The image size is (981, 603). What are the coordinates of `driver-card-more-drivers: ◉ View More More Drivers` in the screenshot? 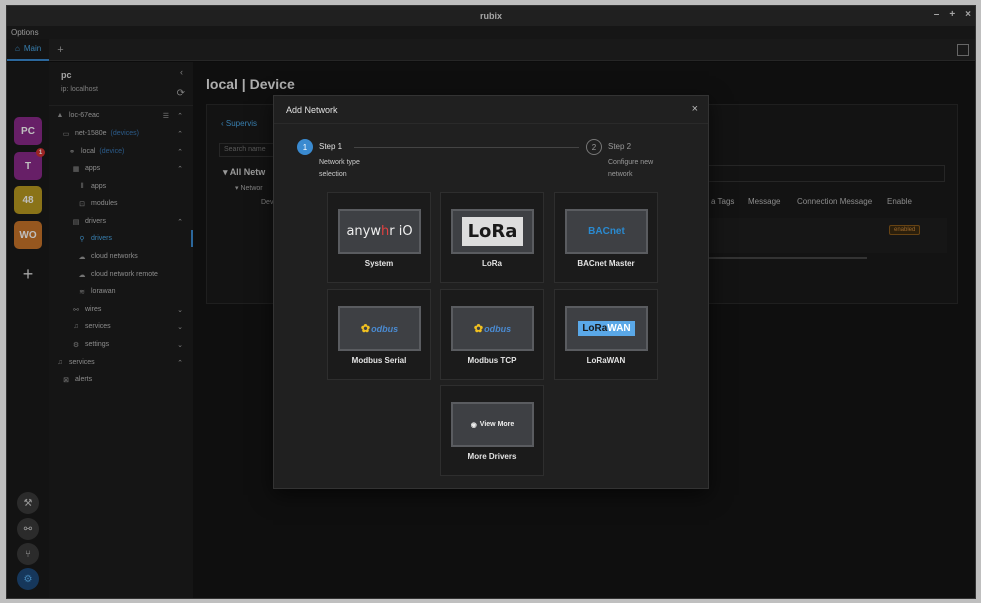 It's located at (492, 430).